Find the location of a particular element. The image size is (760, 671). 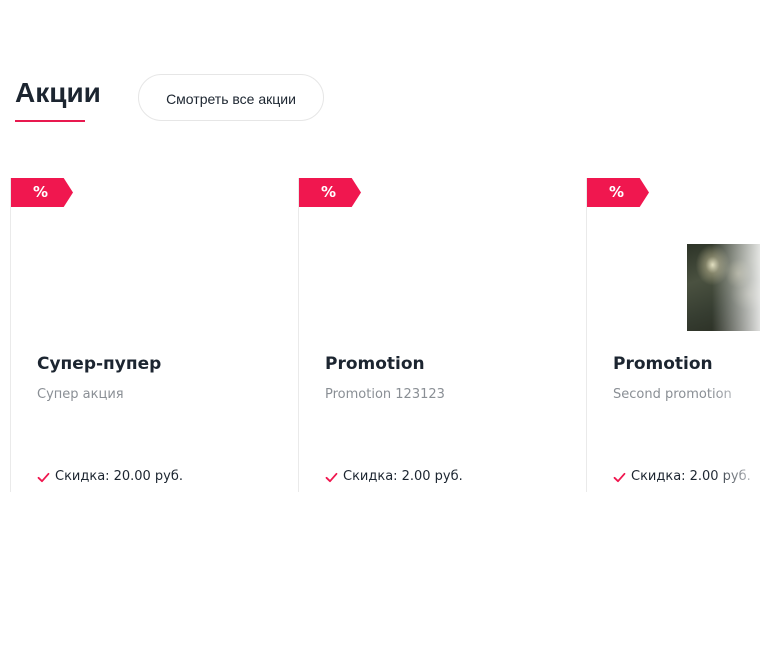

promotion-subtitle: Супер акция is located at coordinates (80, 394).